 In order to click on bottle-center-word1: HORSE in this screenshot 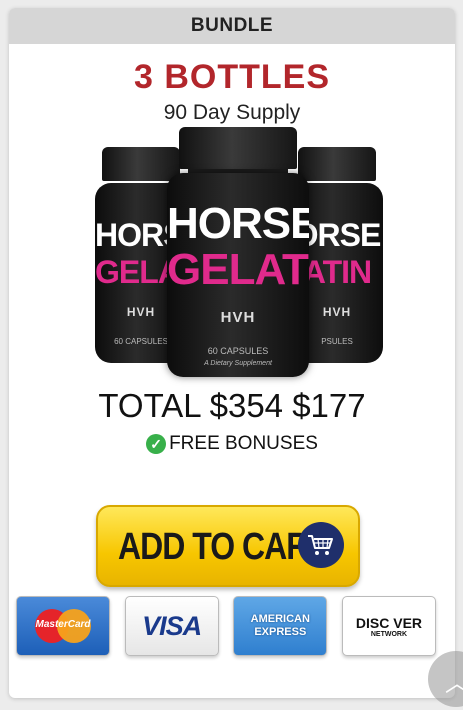, I will do `click(238, 223)`.